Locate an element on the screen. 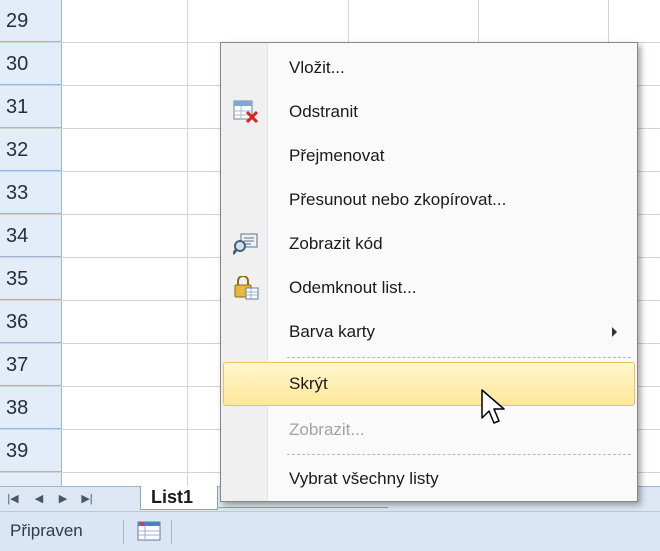 The height and width of the screenshot is (551, 660). menu-item-hide: Skrýt is located at coordinates (429, 384).